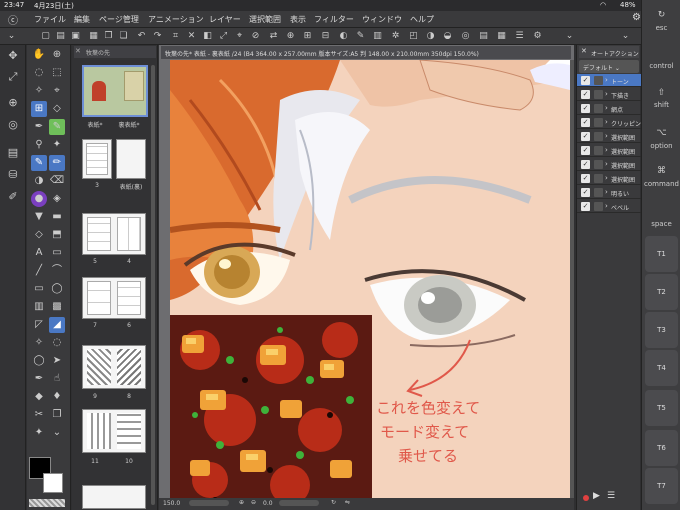  I want to click on layer-move-icon: ▤, so click(13, 153).